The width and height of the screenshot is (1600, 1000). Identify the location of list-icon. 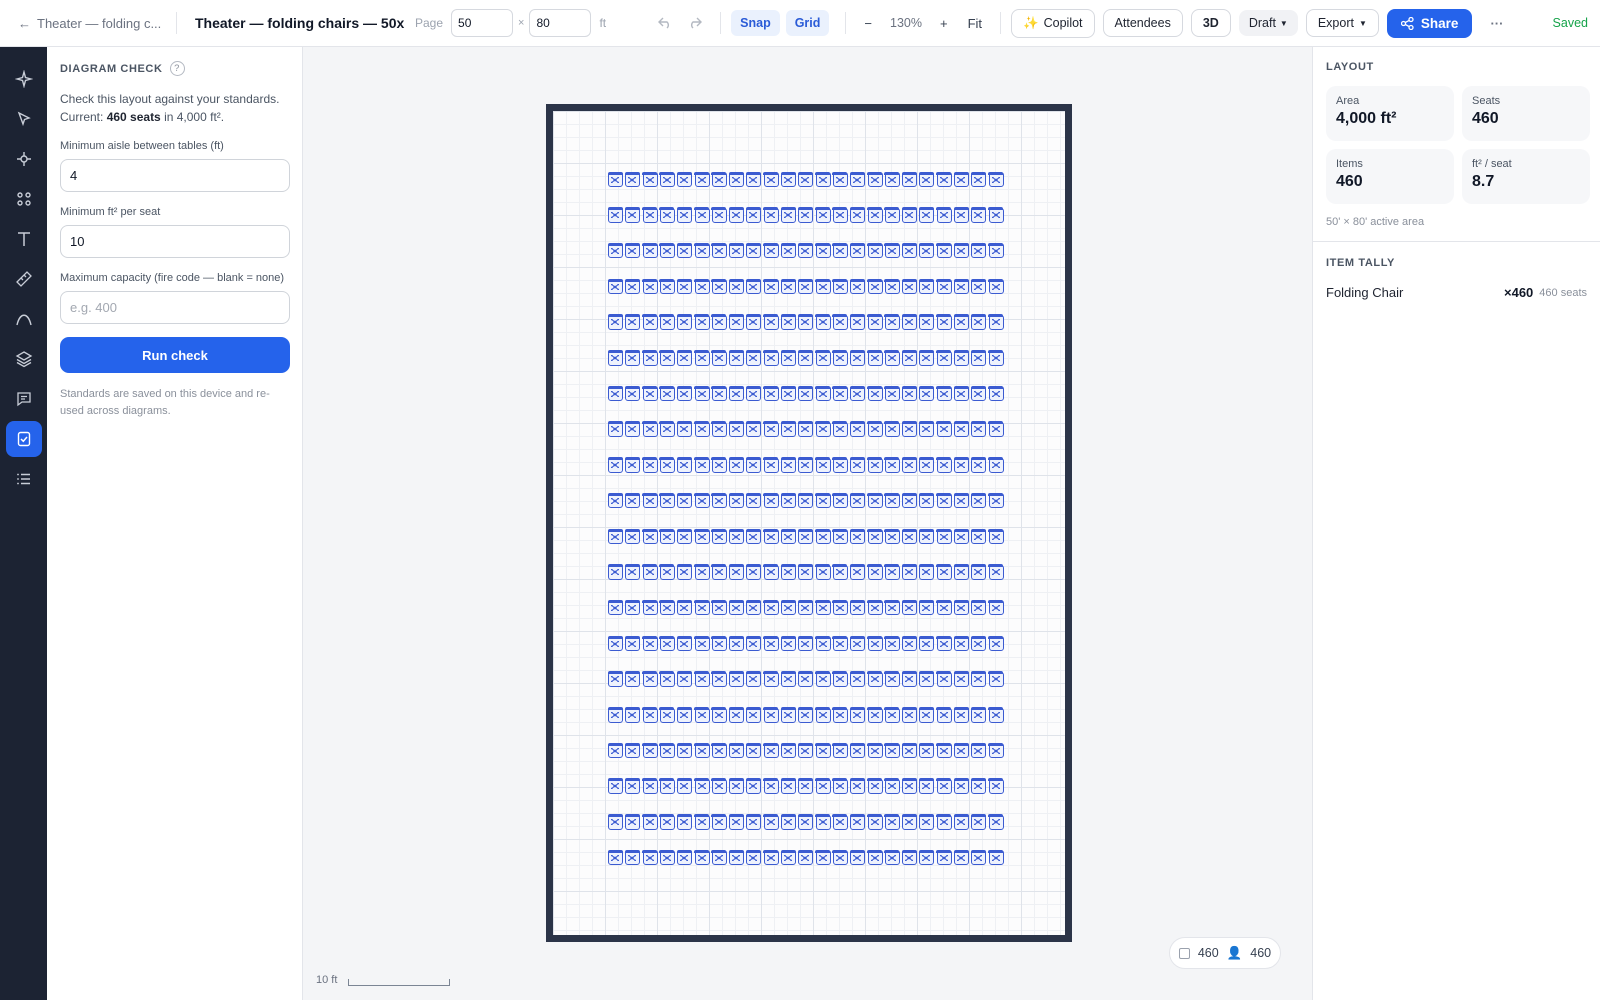
(24, 479).